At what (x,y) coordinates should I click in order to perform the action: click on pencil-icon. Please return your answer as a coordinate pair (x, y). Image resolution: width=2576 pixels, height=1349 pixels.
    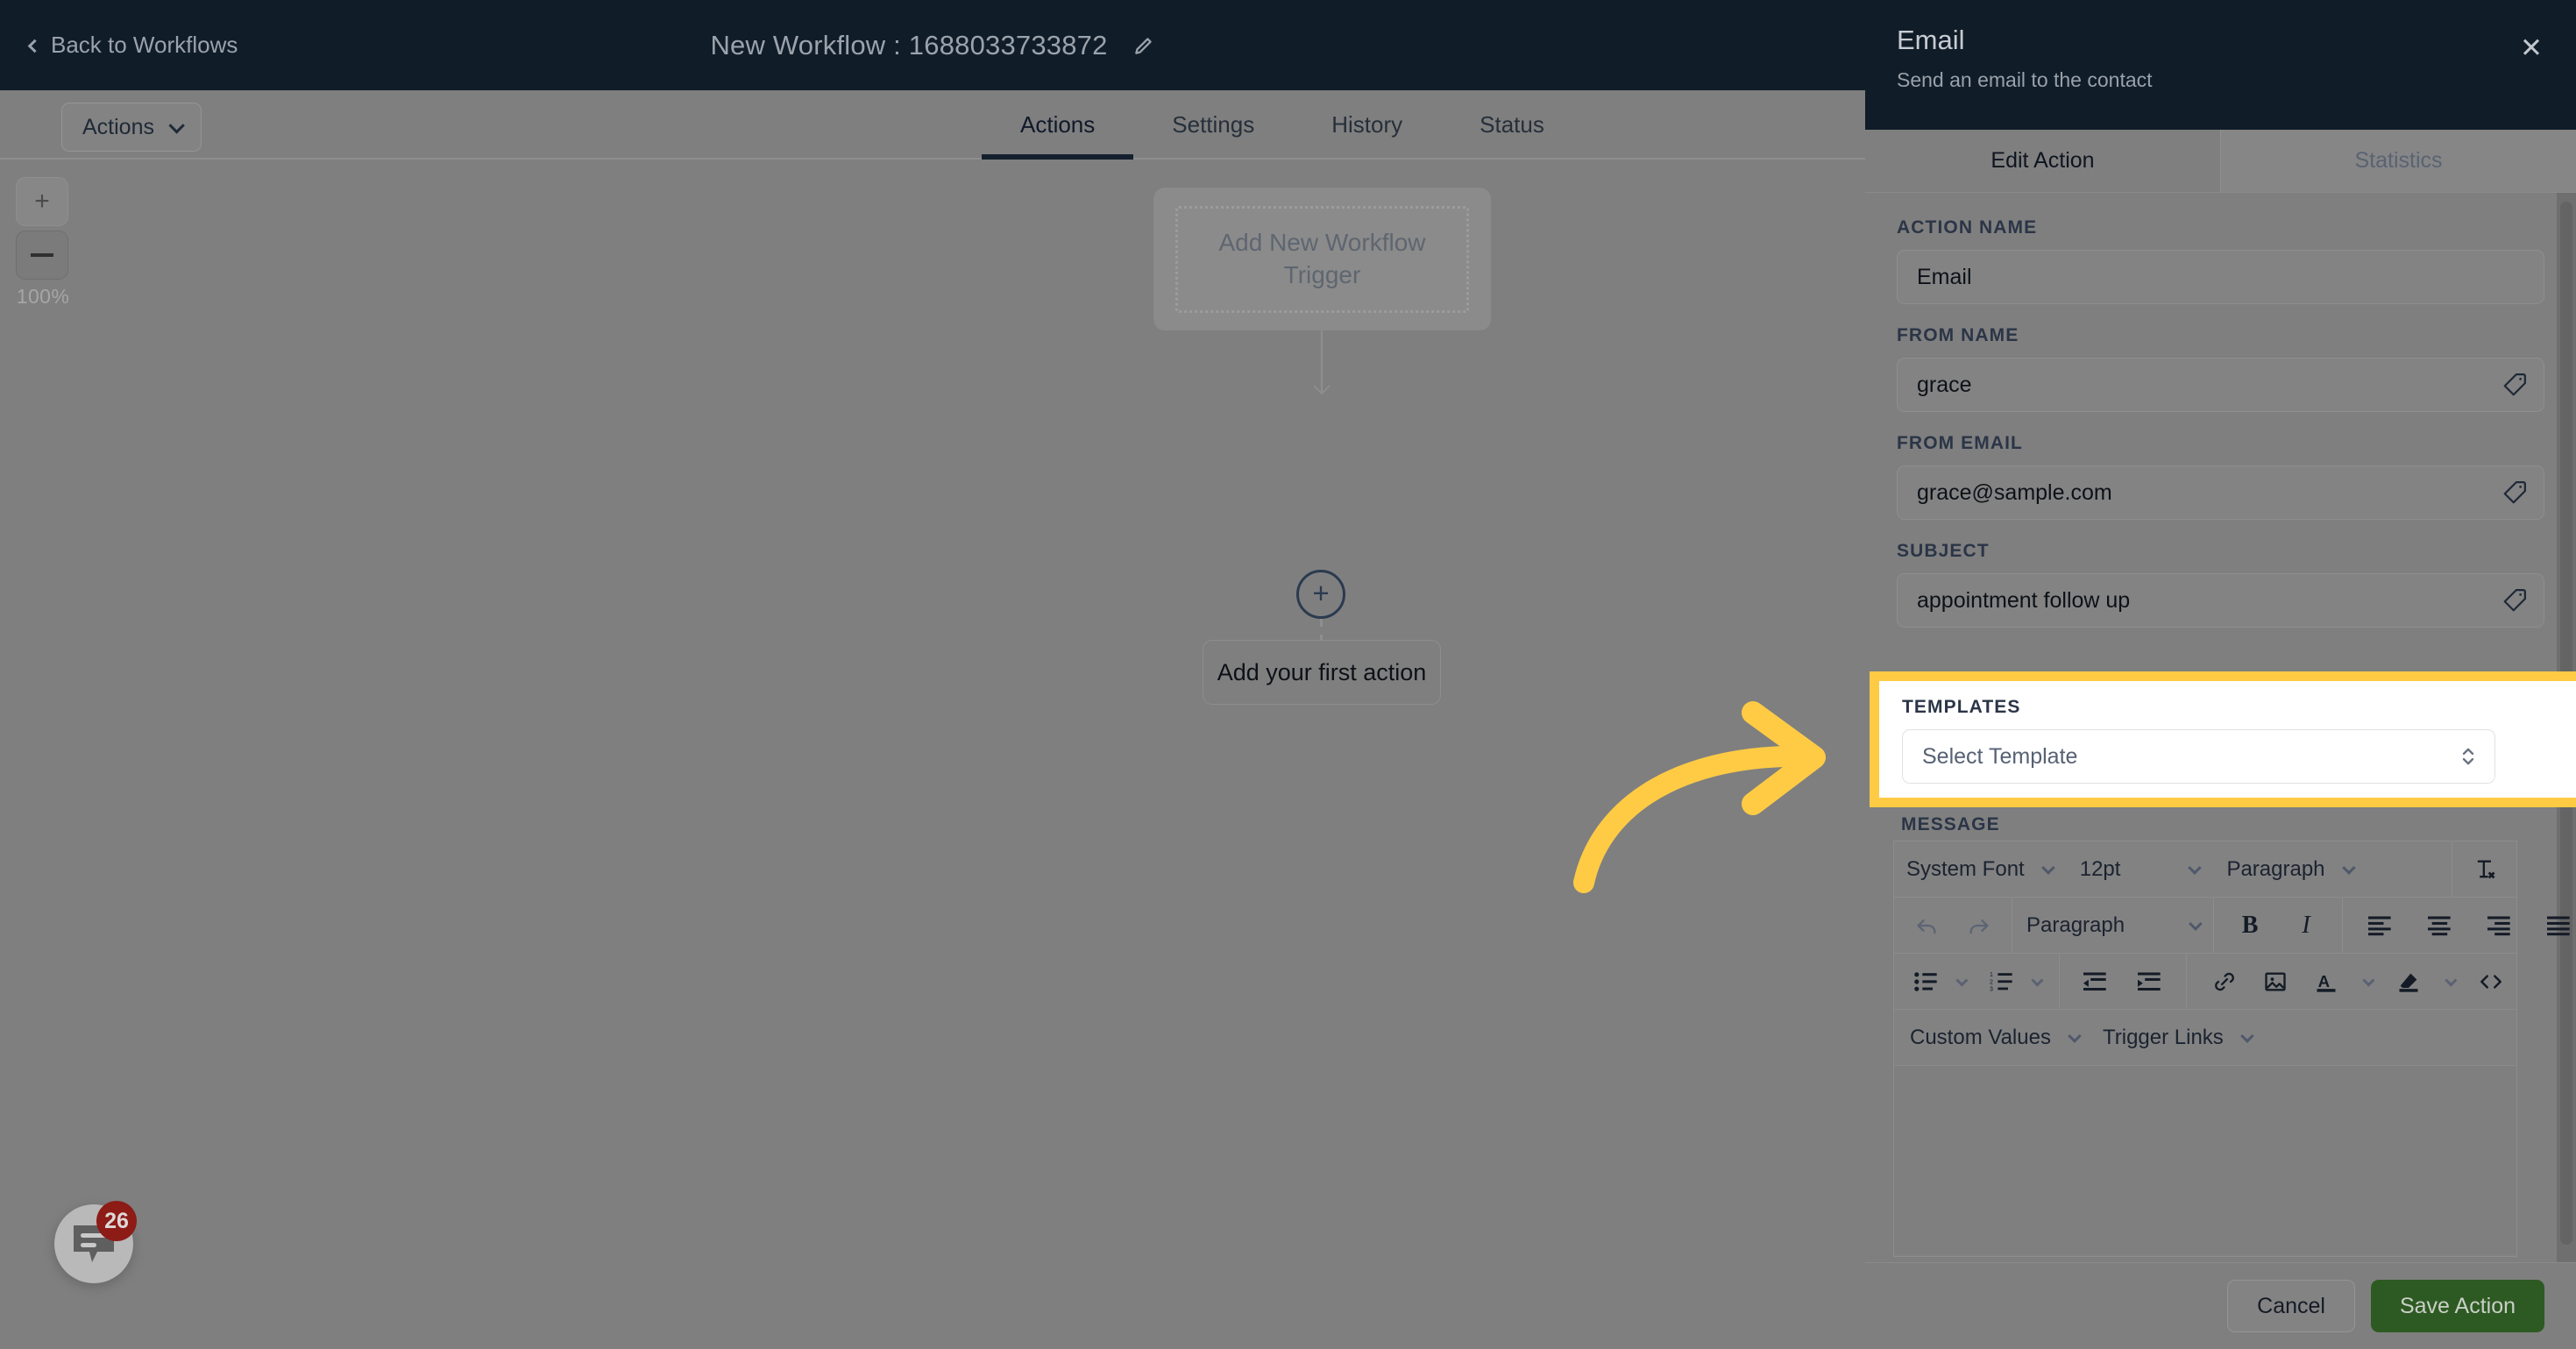
    Looking at the image, I should click on (1143, 45).